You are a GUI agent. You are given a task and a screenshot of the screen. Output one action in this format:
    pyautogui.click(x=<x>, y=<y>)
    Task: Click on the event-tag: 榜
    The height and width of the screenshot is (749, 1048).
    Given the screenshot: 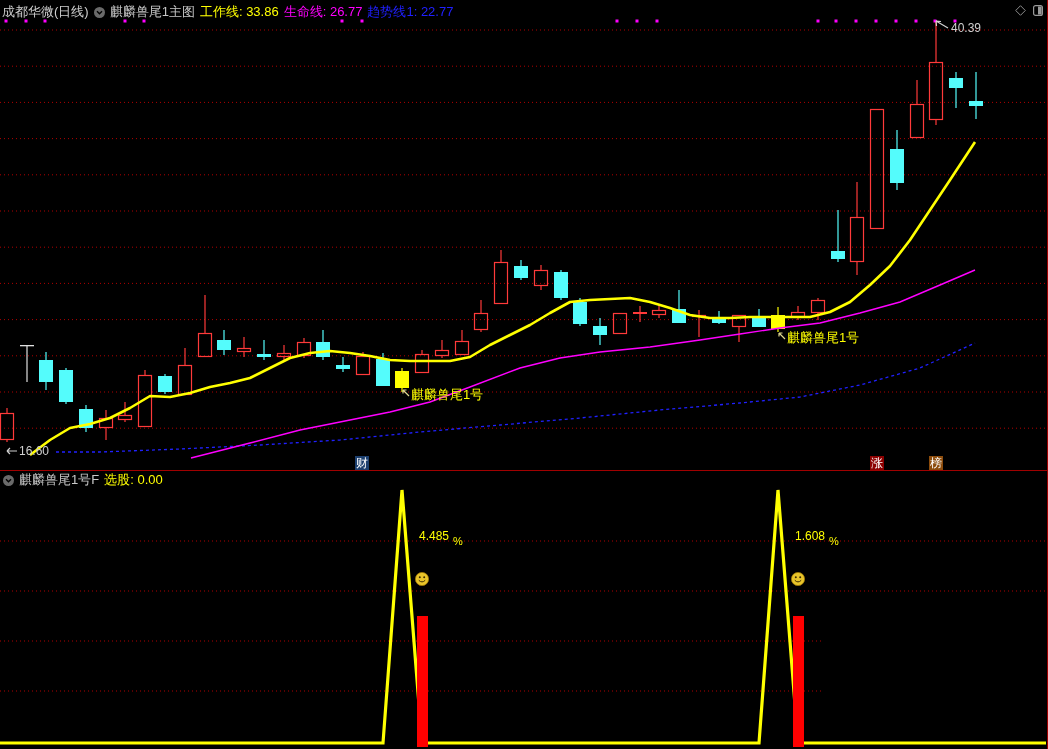 What is the action you would take?
    pyautogui.click(x=936, y=463)
    